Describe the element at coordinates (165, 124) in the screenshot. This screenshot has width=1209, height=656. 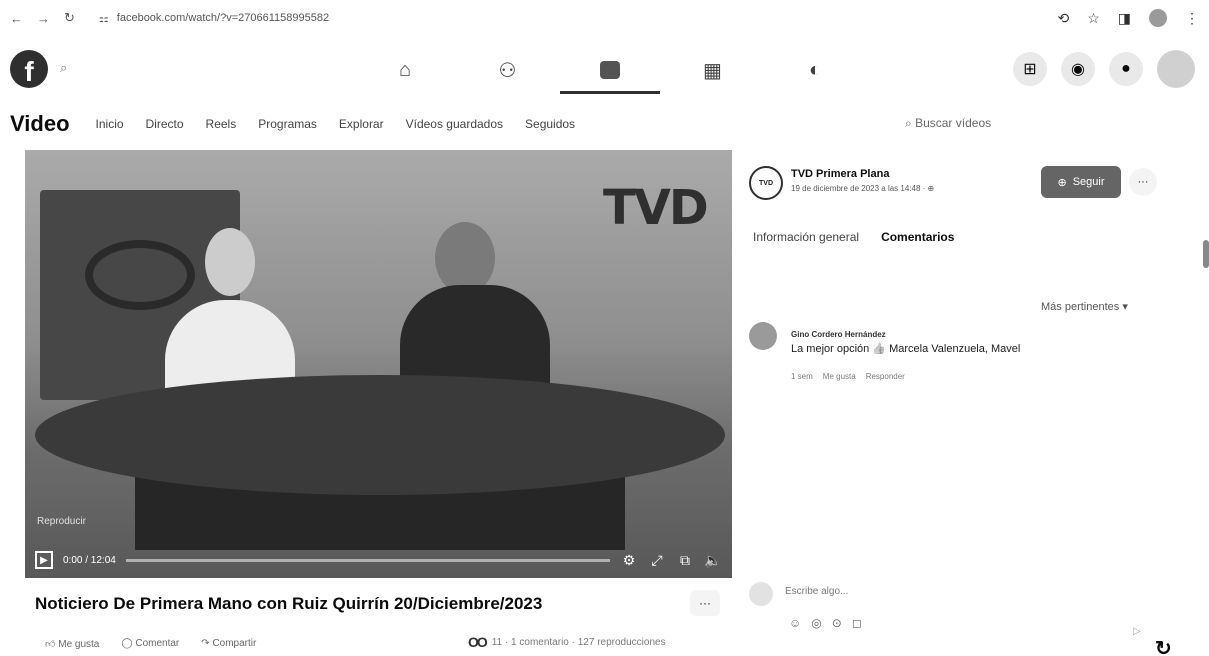
I see `tab-directo: Directo` at that location.